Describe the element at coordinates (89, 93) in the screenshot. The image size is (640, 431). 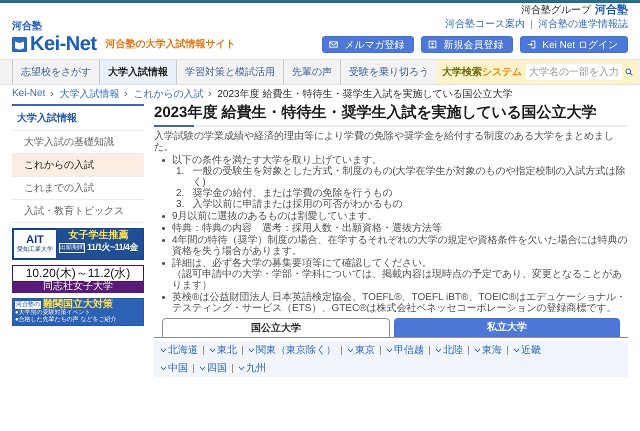
I see `breadcrumb-link: 大学入試情報` at that location.